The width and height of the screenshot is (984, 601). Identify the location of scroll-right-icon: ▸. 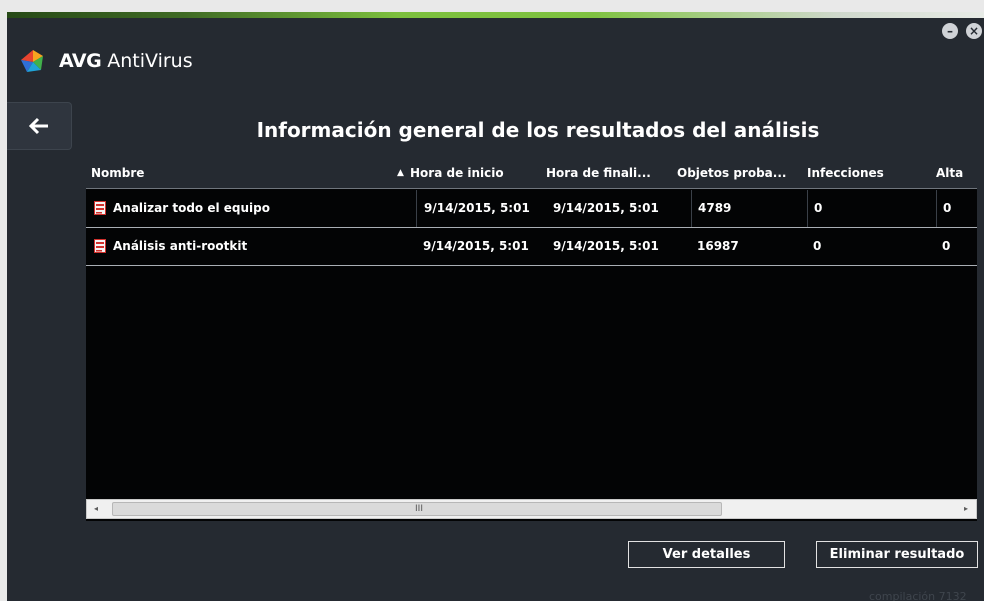
(966, 509).